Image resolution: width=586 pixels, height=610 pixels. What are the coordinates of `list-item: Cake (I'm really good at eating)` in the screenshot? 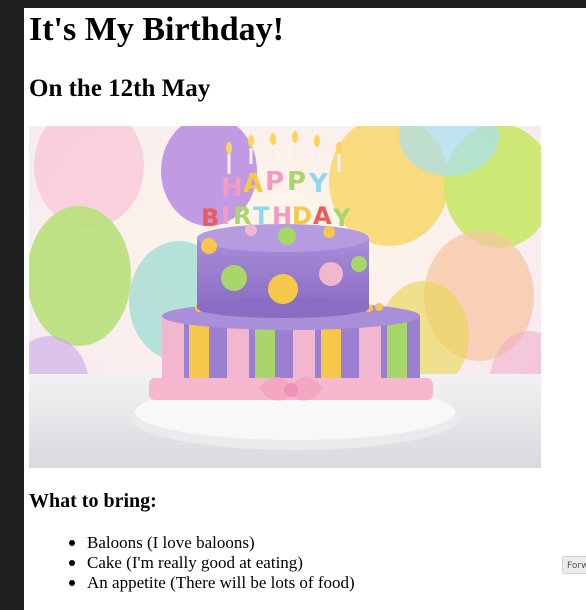 It's located at (212, 563).